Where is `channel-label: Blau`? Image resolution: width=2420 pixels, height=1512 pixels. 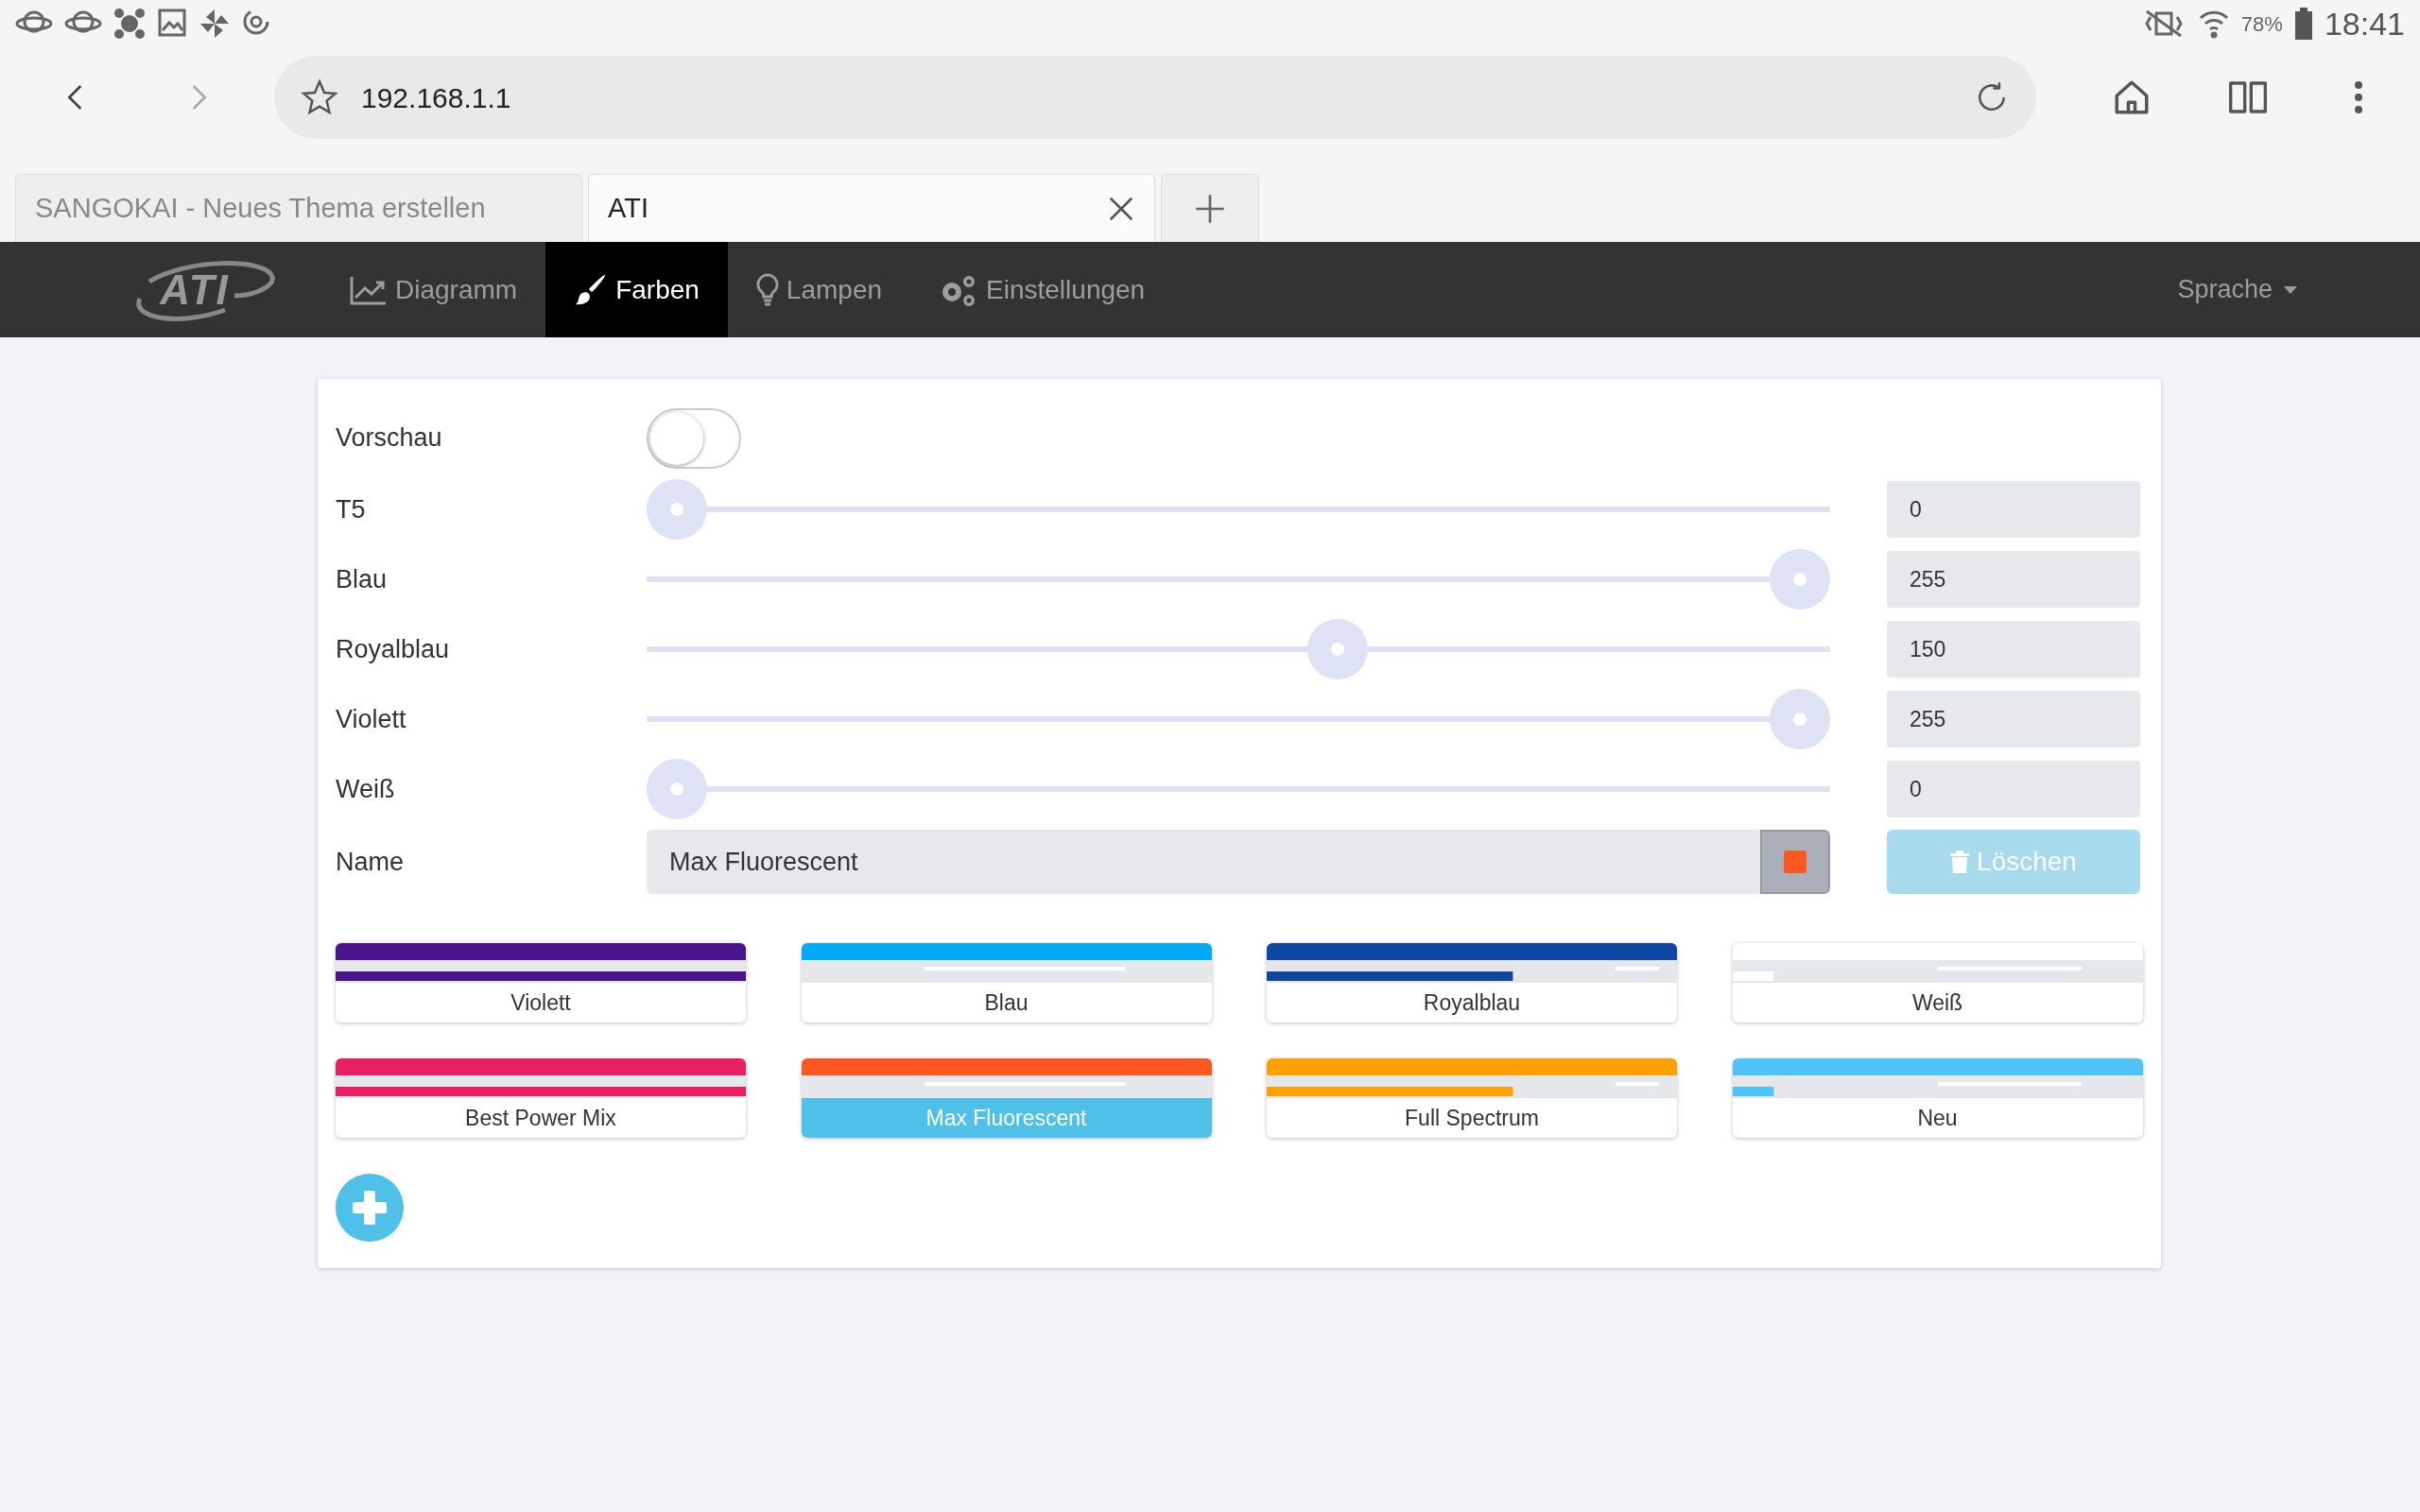 channel-label: Blau is located at coordinates (362, 579).